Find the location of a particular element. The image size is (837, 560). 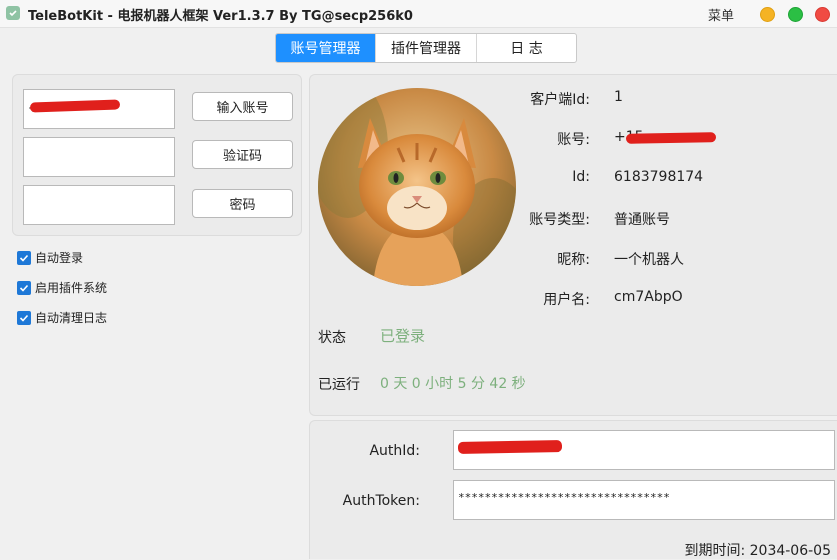

option-label: 自动登录 is located at coordinates (59, 258).